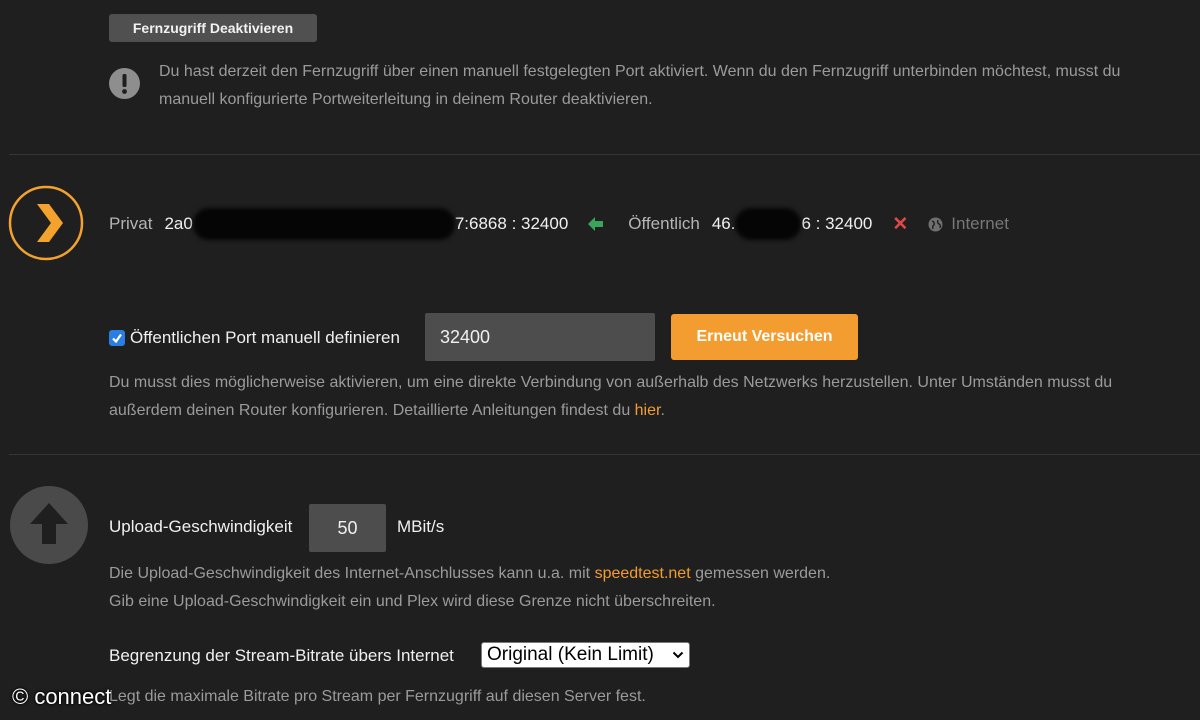  Describe the element at coordinates (540, 337) in the screenshot. I see `public-port-input` at that location.